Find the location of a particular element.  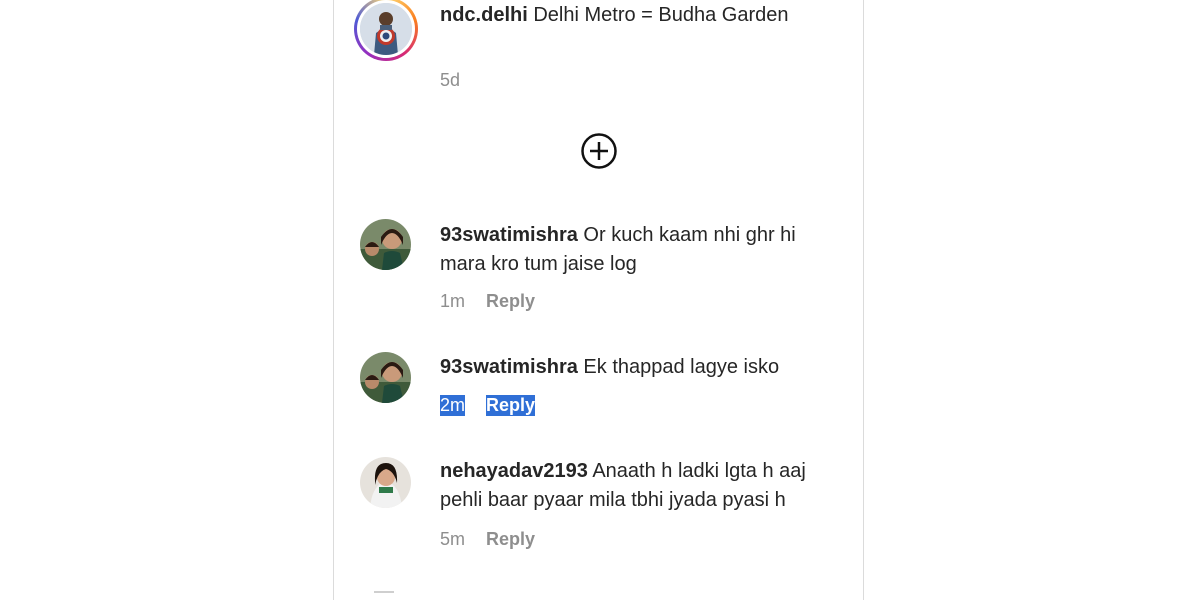

comment-timestamp: 5m is located at coordinates (452, 539).